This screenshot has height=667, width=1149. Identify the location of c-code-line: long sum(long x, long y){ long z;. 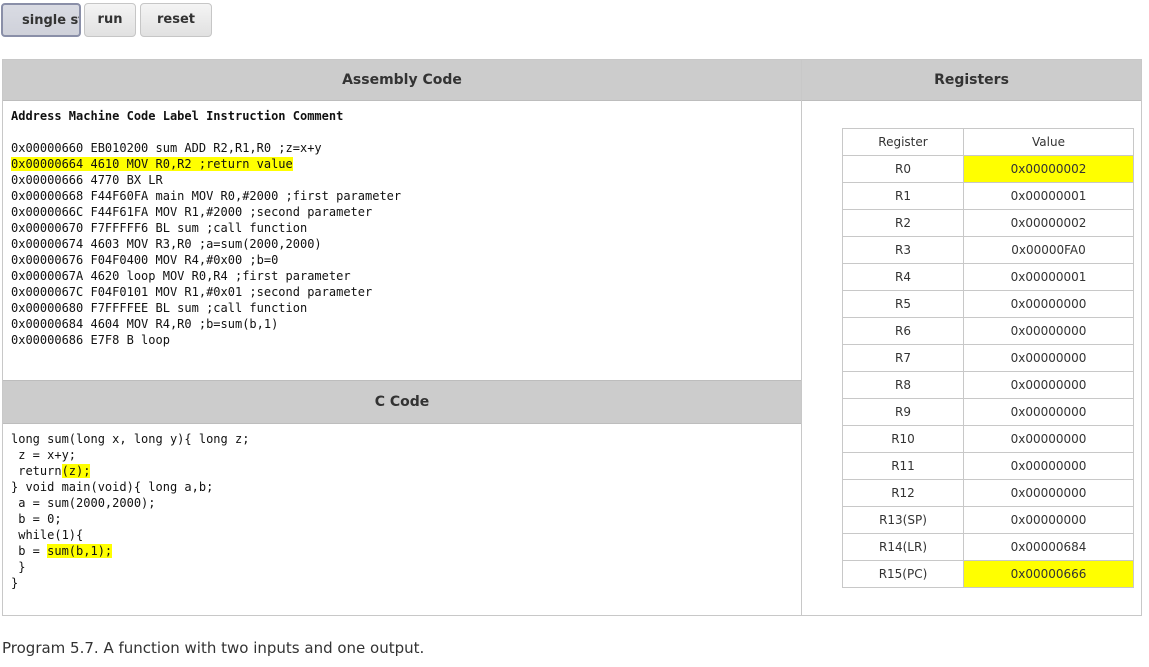
(130, 439).